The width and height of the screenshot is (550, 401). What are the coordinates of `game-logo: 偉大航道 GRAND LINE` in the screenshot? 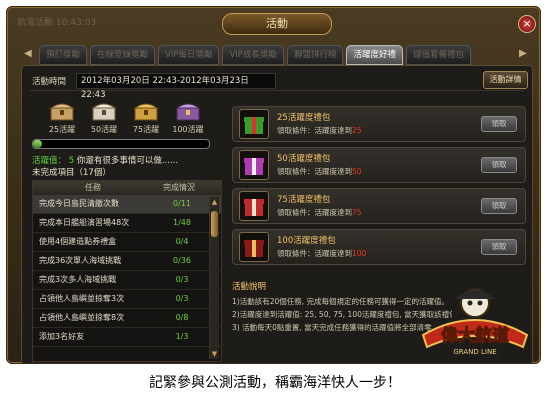 It's located at (475, 322).